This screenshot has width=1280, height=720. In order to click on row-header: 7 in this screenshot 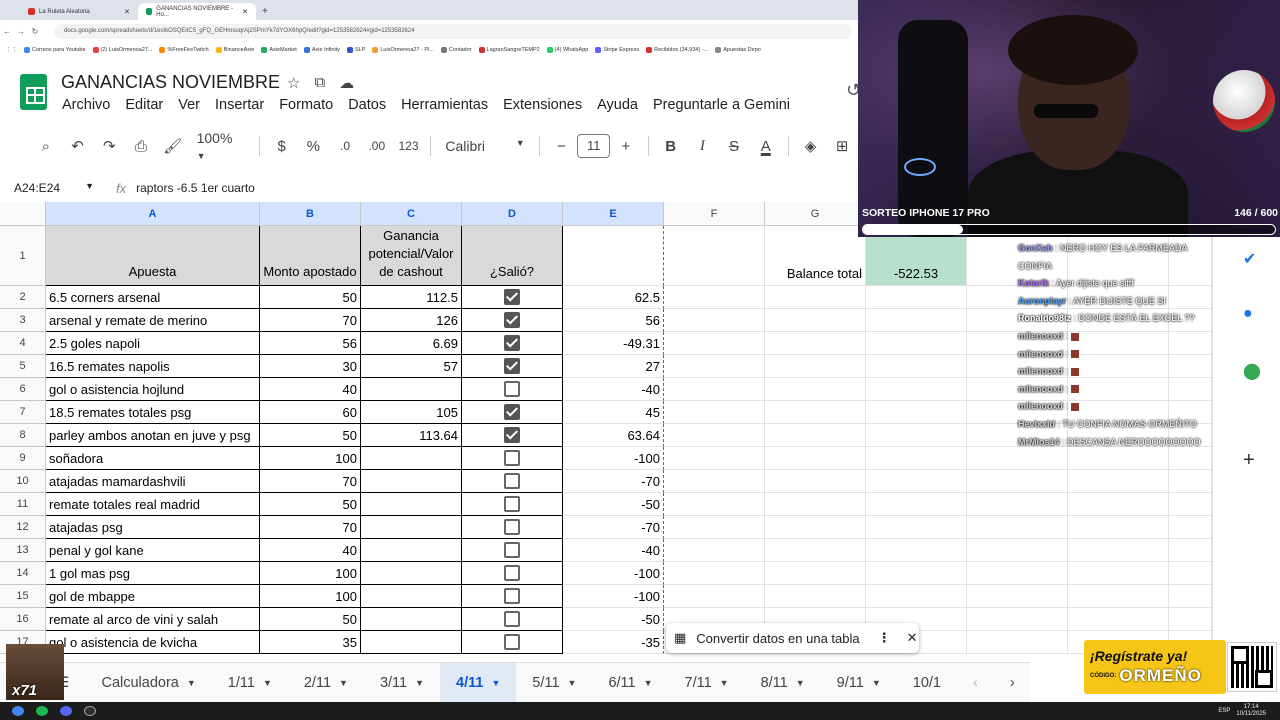, I will do `click(23, 412)`.